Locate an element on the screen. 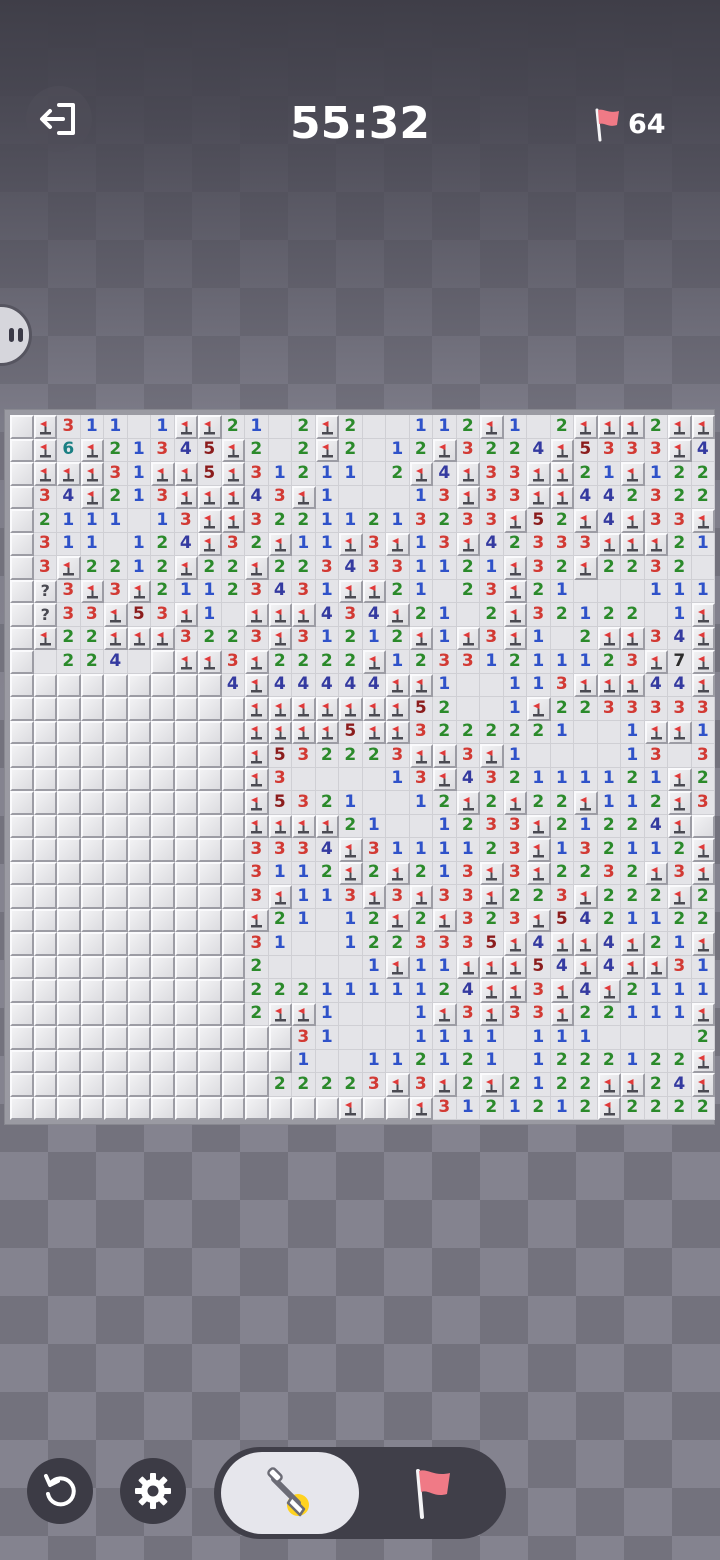 Image resolution: width=720 pixels, height=1560 pixels. number-cell: 5 is located at coordinates (351, 732).